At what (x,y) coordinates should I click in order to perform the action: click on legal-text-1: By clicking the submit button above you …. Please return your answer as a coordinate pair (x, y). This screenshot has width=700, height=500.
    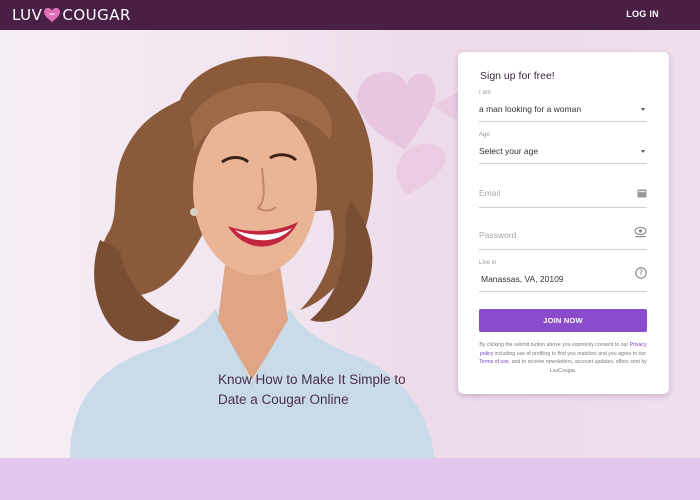
    Looking at the image, I should click on (554, 345).